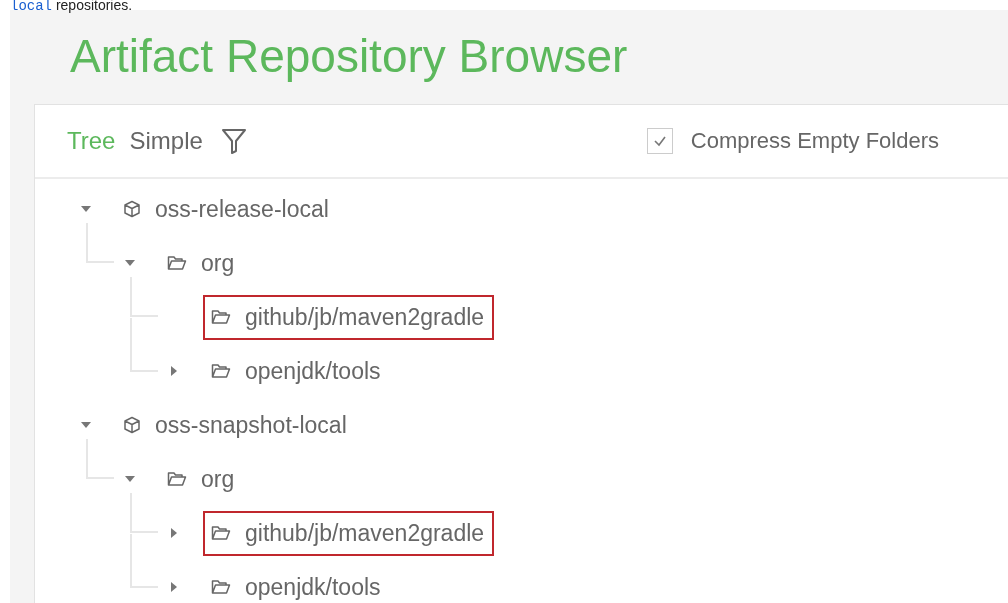 This screenshot has height=603, width=1008. What do you see at coordinates (814, 141) in the screenshot?
I see `checkbox-label: Compress Empty Folders` at bounding box center [814, 141].